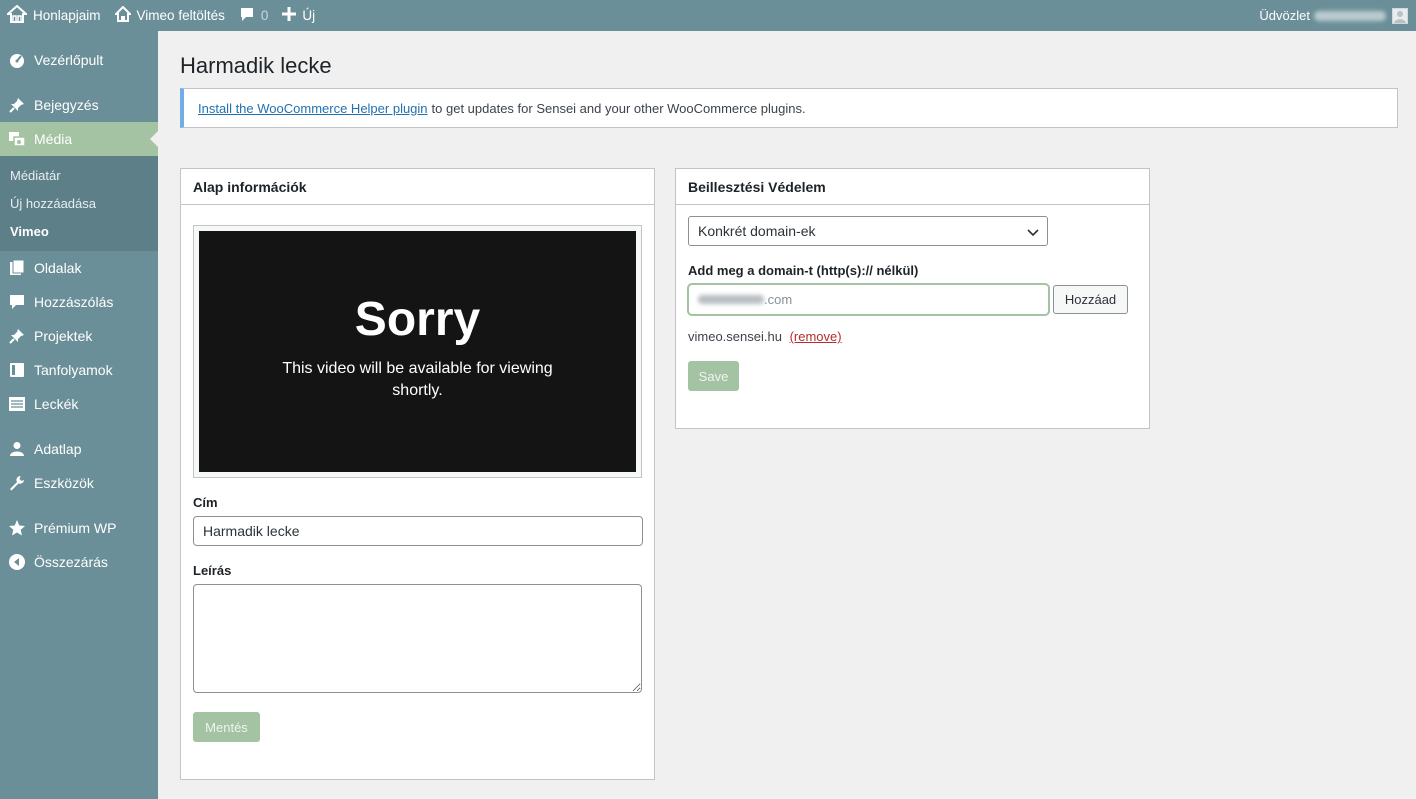  What do you see at coordinates (17, 483) in the screenshot?
I see `wrench-icon` at bounding box center [17, 483].